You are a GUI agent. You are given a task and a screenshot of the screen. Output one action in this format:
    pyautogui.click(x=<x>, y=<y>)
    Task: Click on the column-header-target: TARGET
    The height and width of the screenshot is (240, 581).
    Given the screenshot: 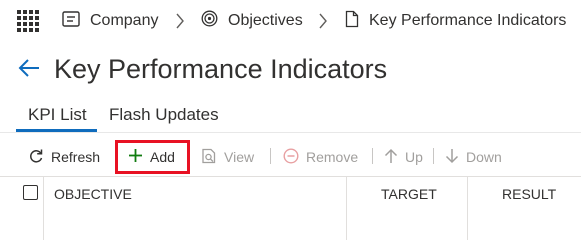 What is the action you would take?
    pyautogui.click(x=409, y=194)
    